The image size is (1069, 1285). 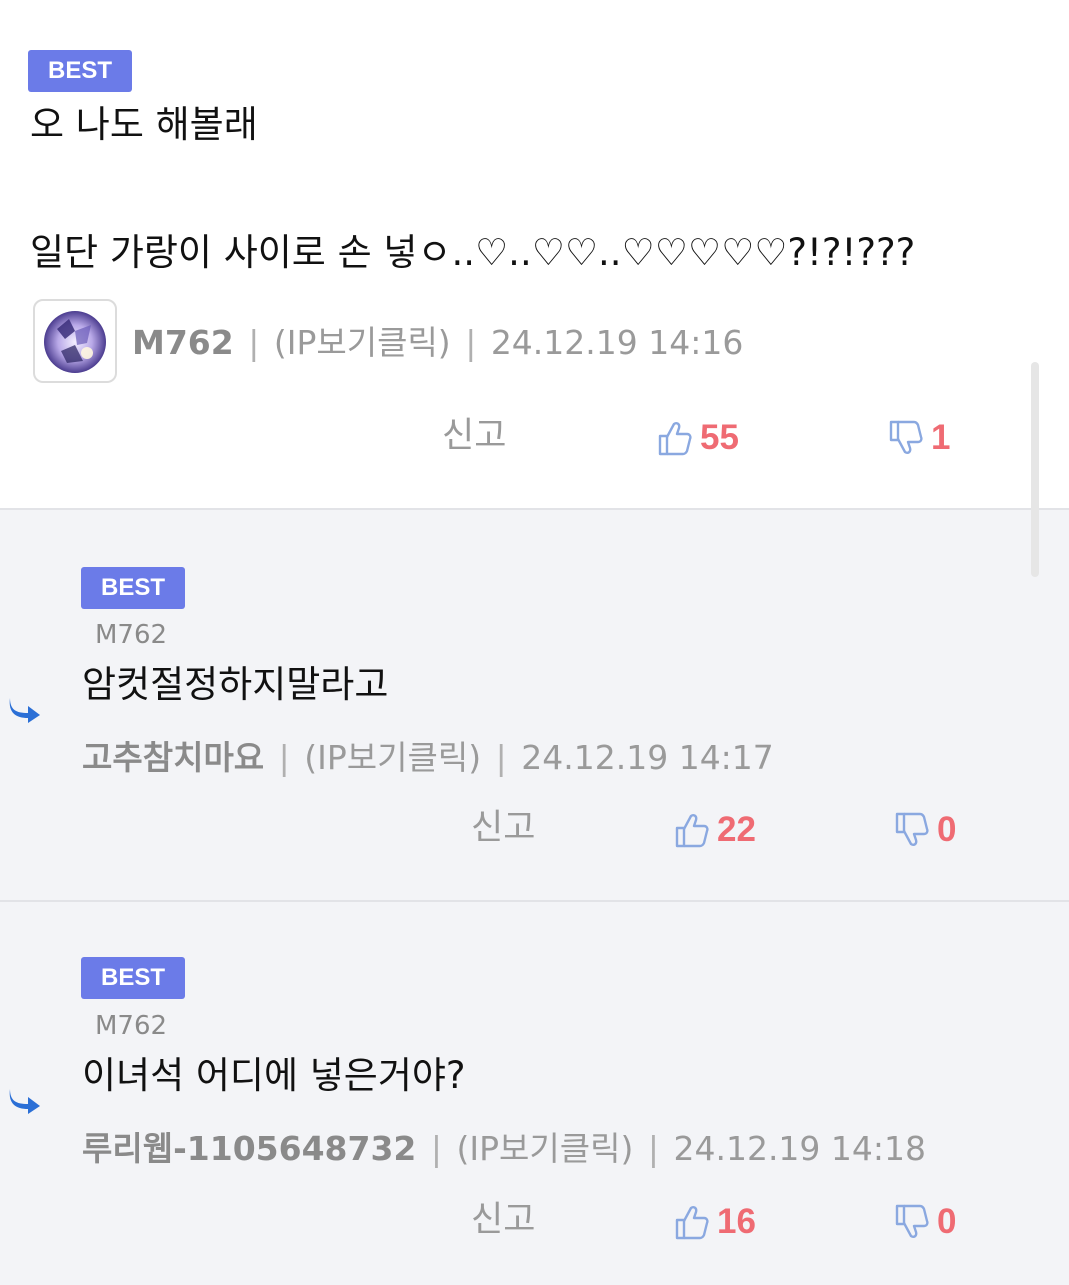 I want to click on reply-text: 이녀석 어디에 넣은거야?, so click(x=274, y=1075).